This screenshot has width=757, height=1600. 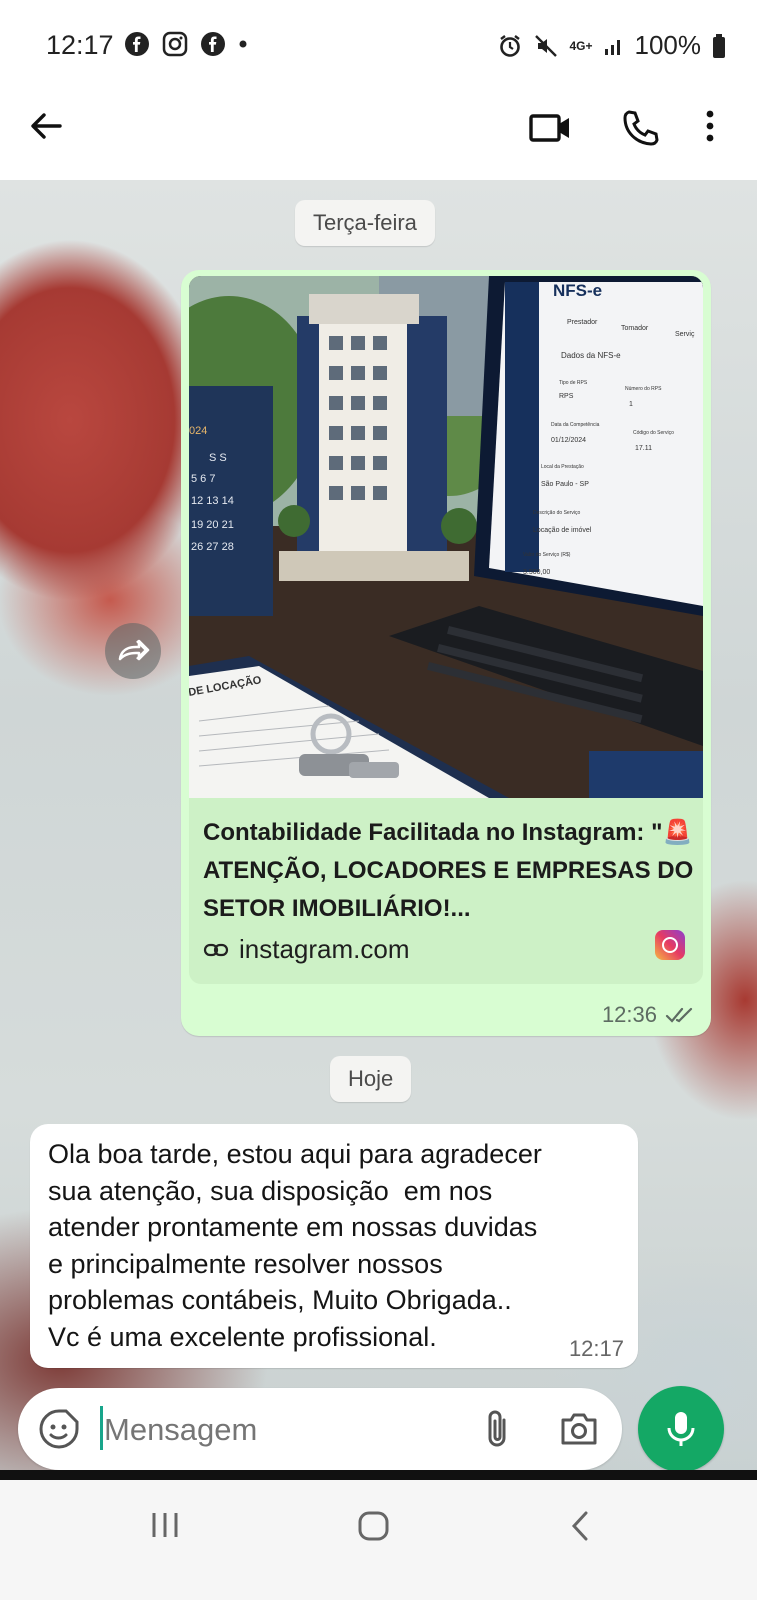 I want to click on message-composer, so click(x=320, y=1429).